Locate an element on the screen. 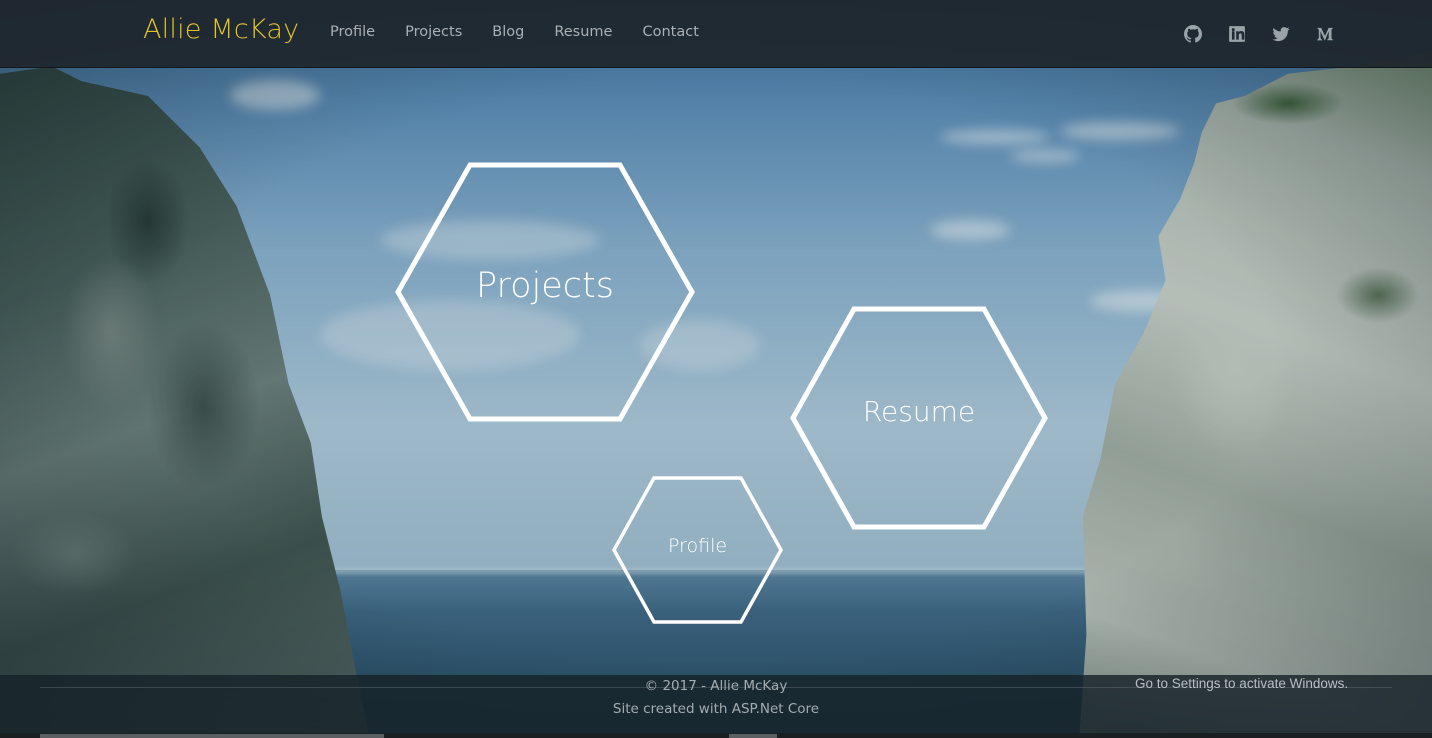 This screenshot has width=1432, height=738. projects-hex-button: Projects is located at coordinates (545, 292).